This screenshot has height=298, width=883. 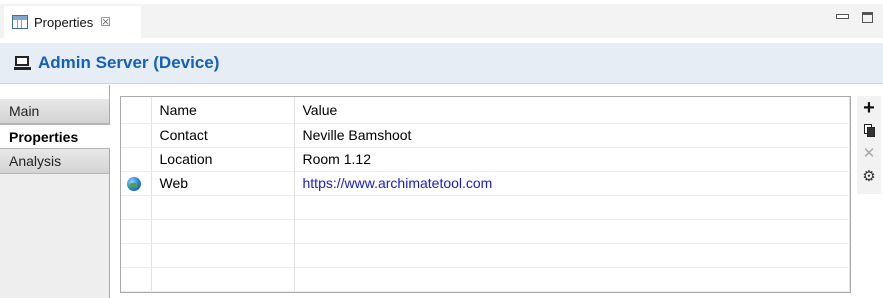 I want to click on table-row: Location Room 1.12, so click(x=485, y=159).